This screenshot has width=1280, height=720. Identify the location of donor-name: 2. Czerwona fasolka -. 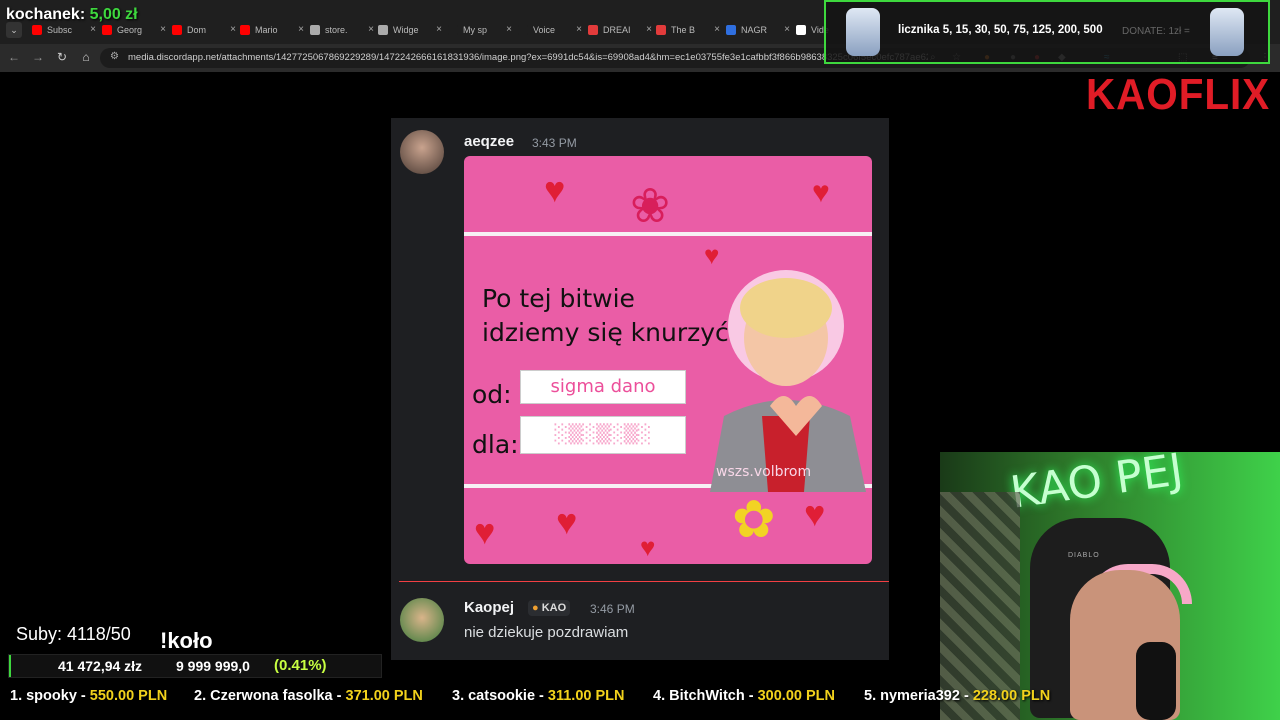
(270, 696).